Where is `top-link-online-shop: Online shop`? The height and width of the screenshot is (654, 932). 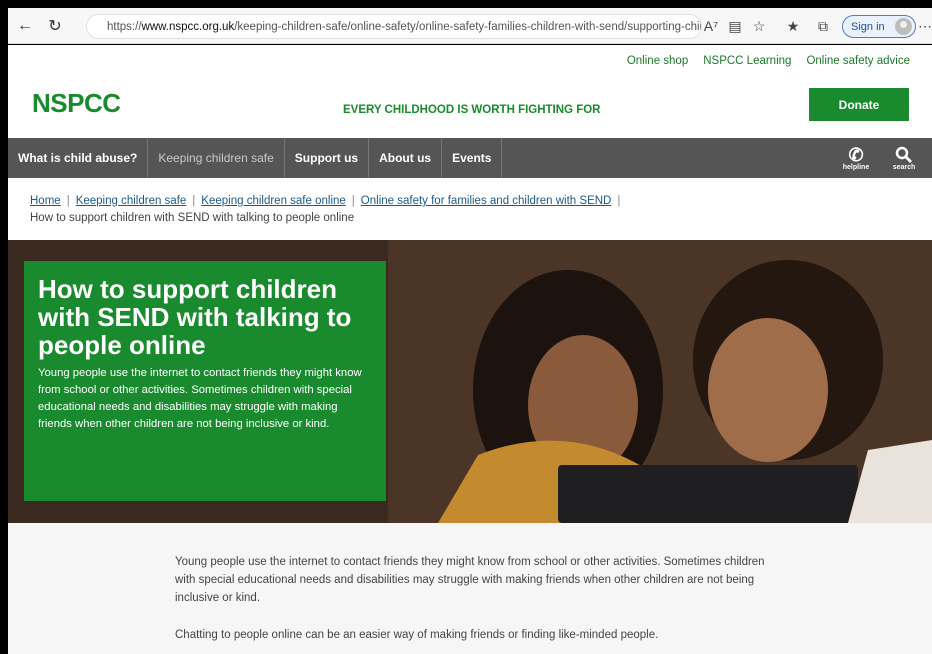
top-link-online-shop: Online shop is located at coordinates (657, 61).